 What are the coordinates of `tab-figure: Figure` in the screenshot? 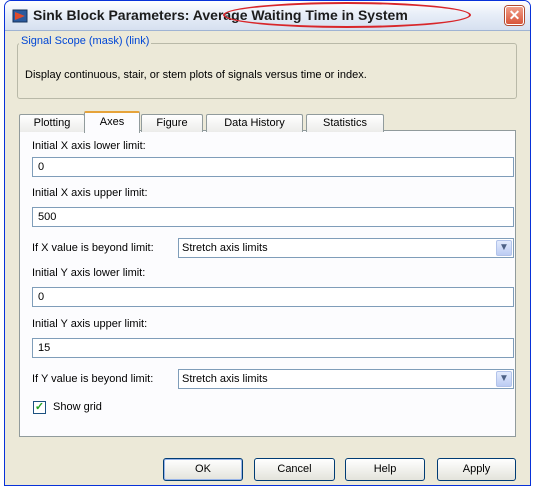 It's located at (172, 123).